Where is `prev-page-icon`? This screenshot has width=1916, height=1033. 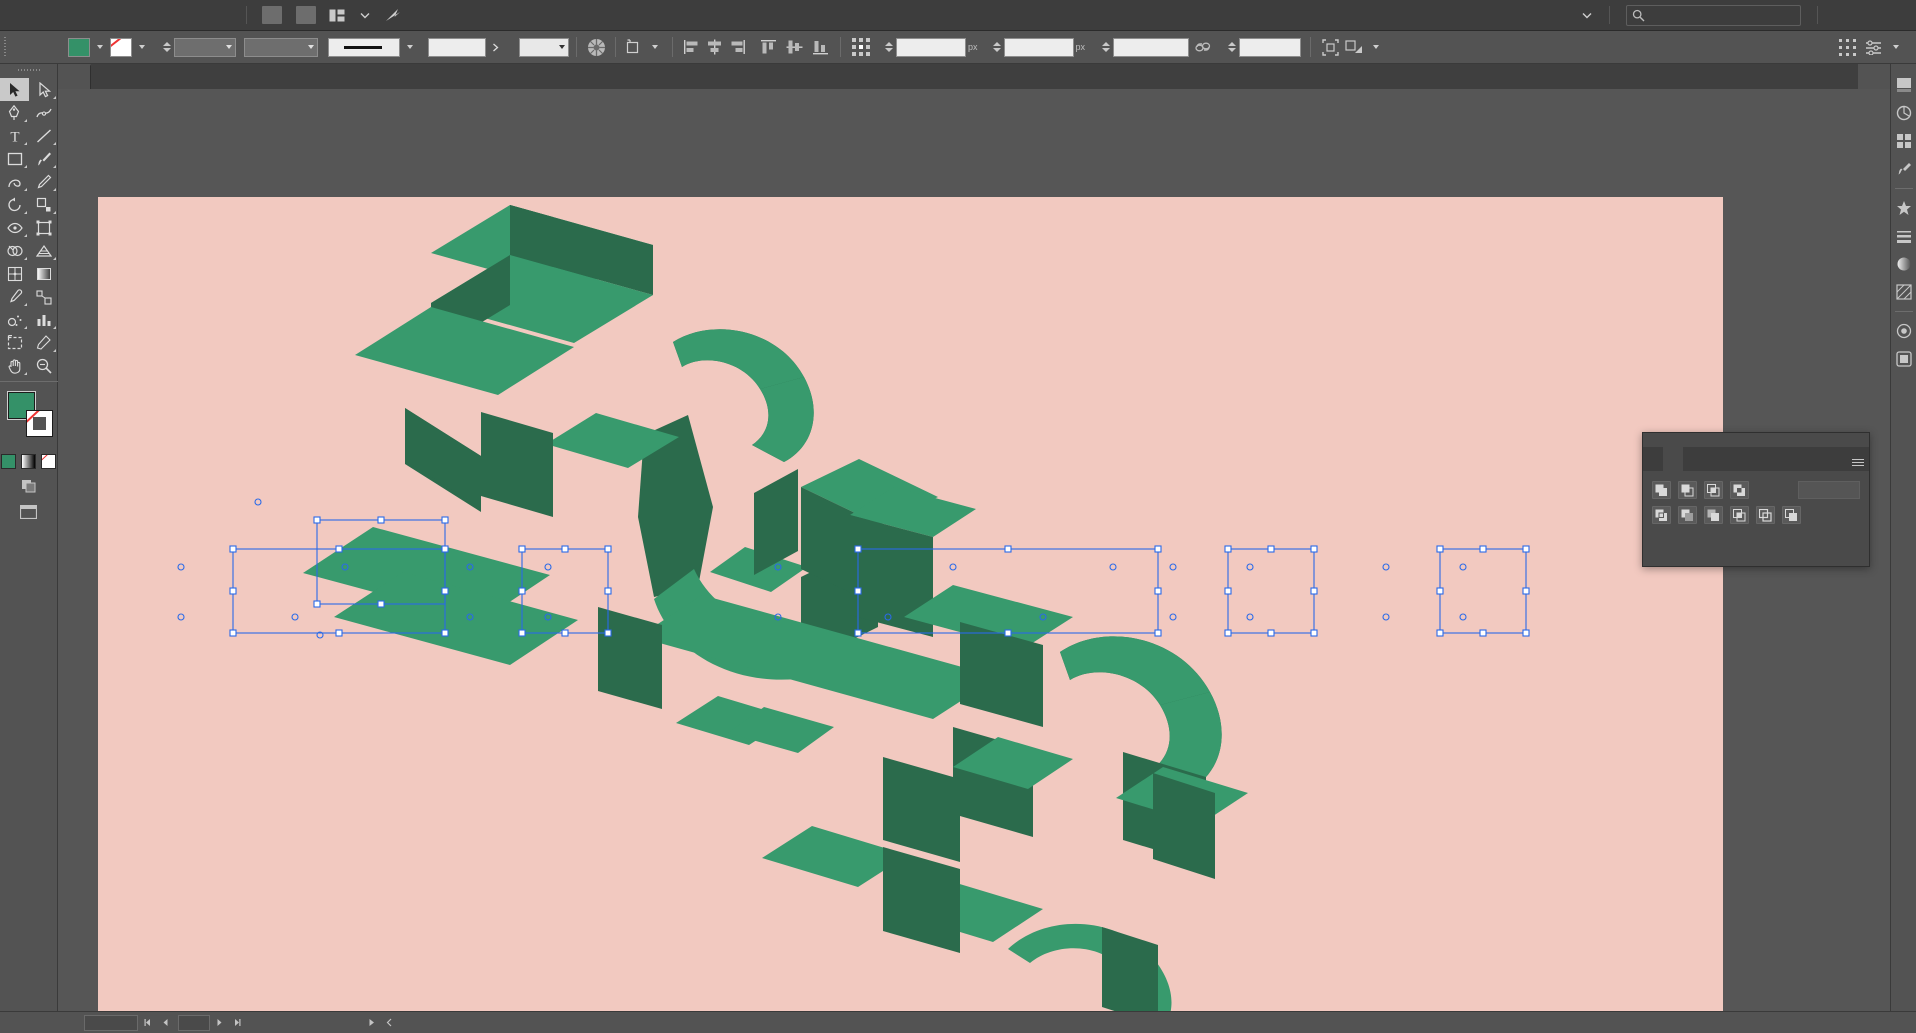 prev-page-icon is located at coordinates (165, 1022).